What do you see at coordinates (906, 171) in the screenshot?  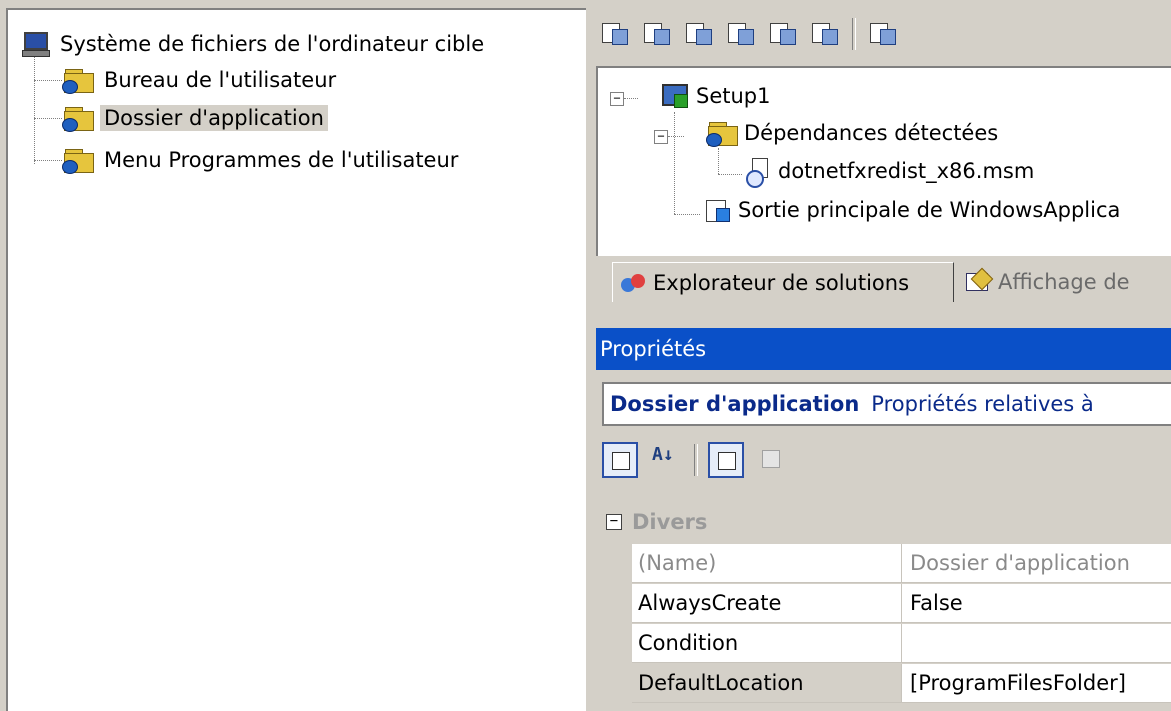 I see `tree-item-label: dotnetfxredist_x86.msm` at bounding box center [906, 171].